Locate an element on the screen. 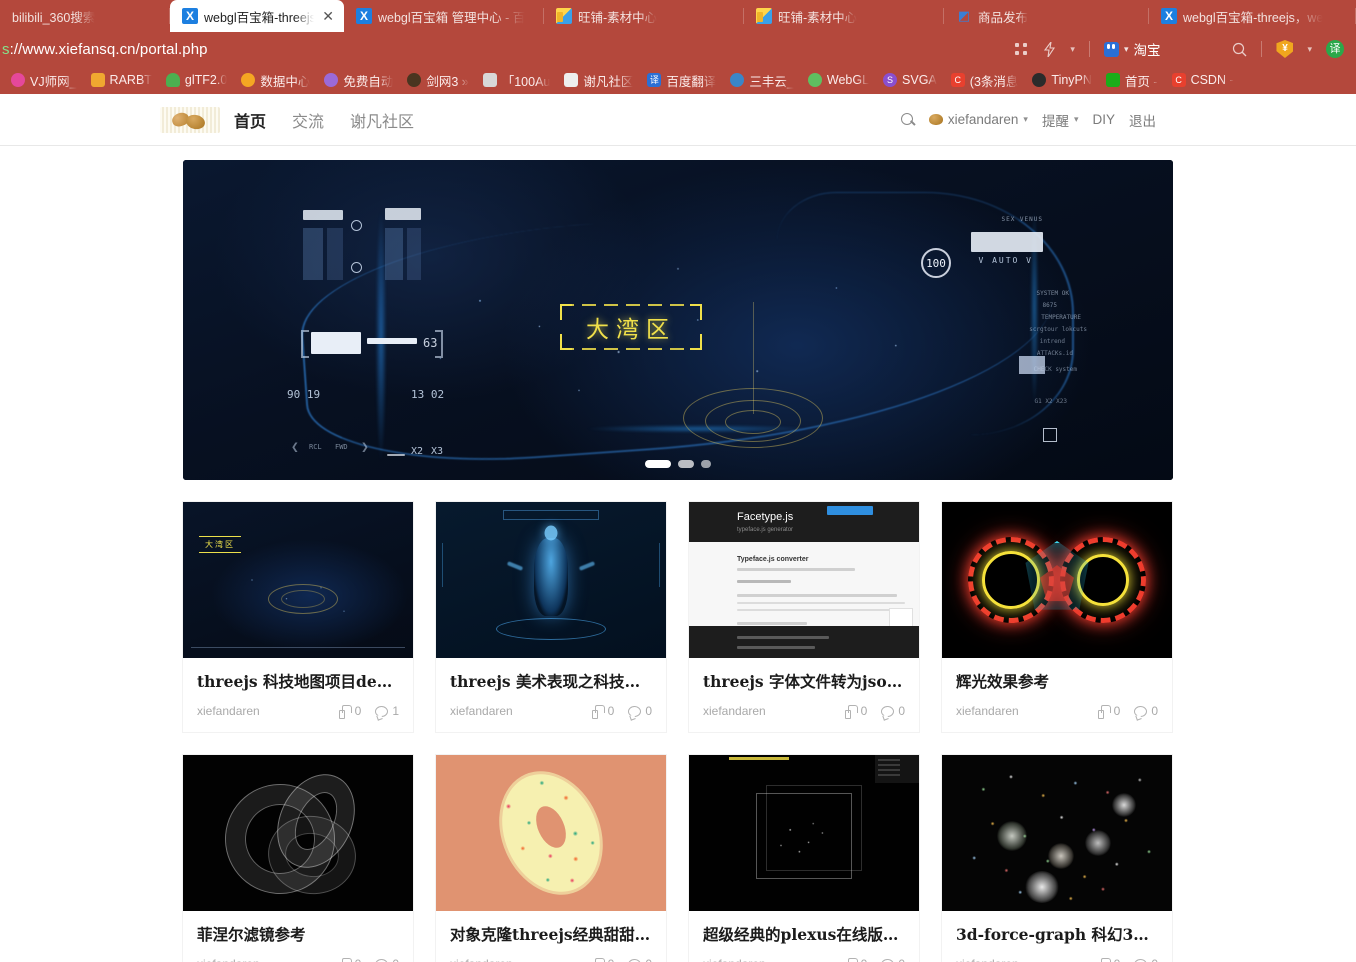 This screenshot has width=1356, height=962. nav-item-exchange: 交流 is located at coordinates (308, 120).